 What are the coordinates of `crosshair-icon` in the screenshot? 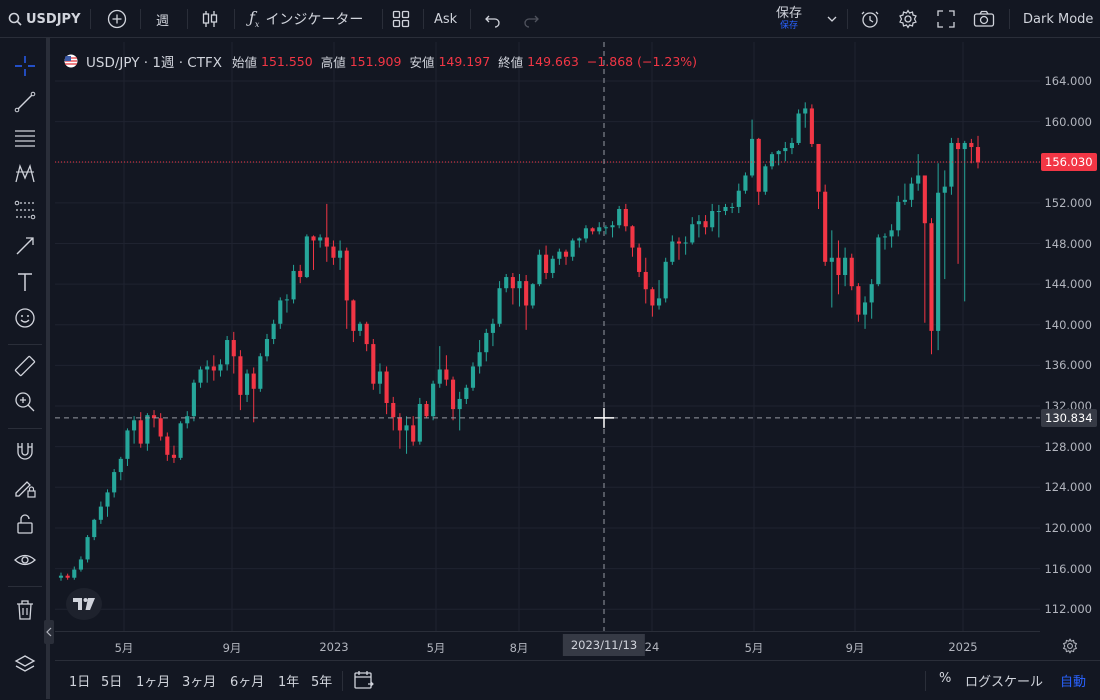 It's located at (25, 66).